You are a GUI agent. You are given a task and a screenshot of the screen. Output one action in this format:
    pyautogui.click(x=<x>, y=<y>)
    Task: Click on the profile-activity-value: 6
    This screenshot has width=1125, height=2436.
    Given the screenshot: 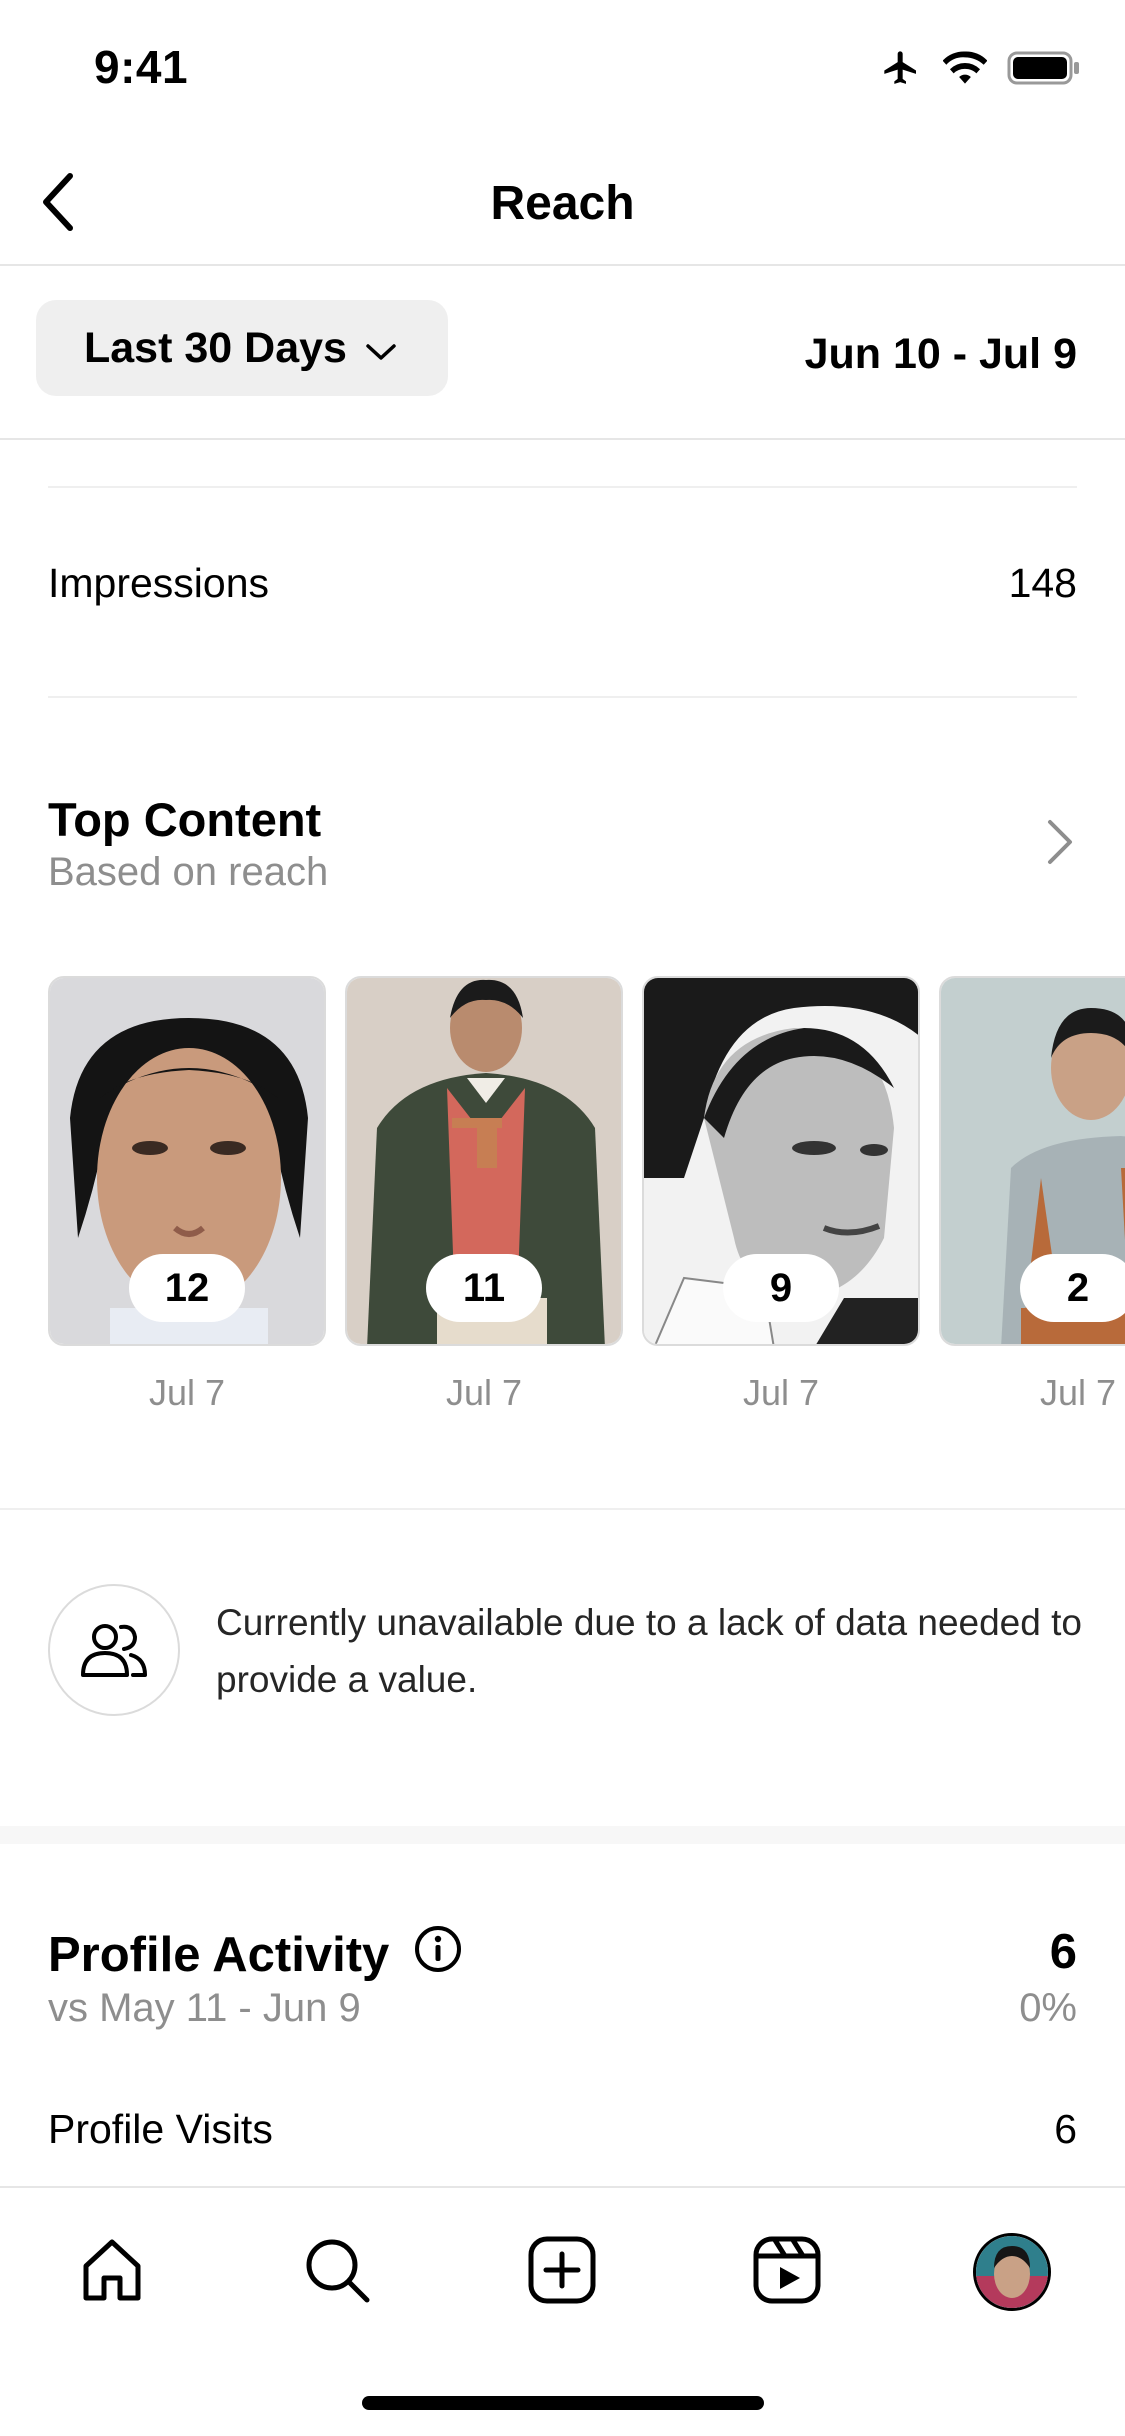 What is the action you would take?
    pyautogui.click(x=1063, y=1952)
    